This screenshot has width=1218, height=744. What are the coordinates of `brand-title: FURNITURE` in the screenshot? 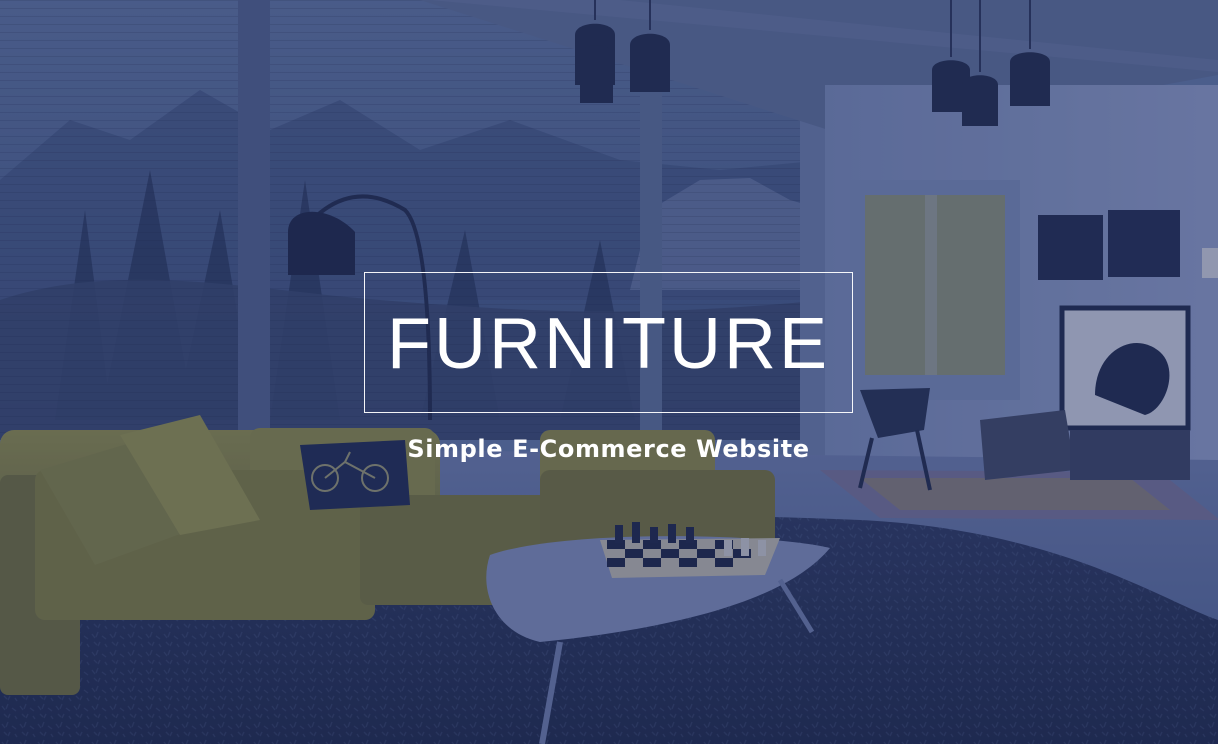 It's located at (608, 343).